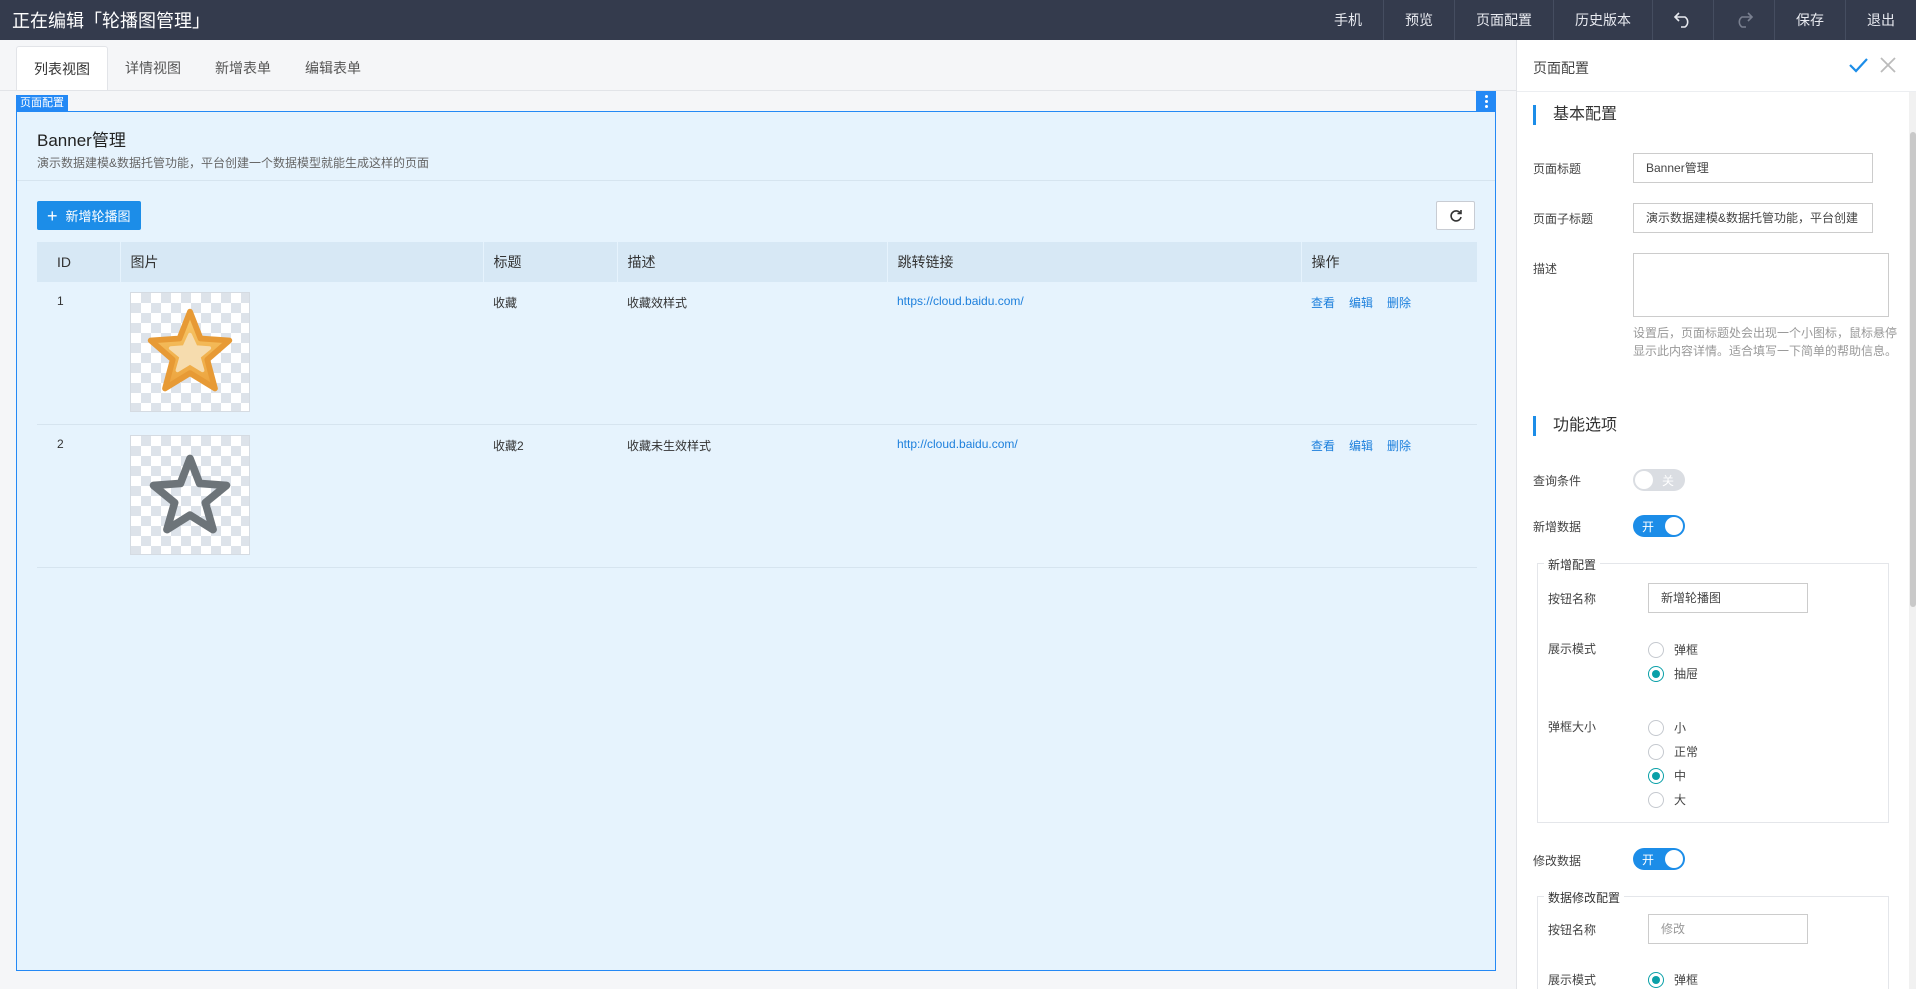  I want to click on undo-icon, so click(1681, 20).